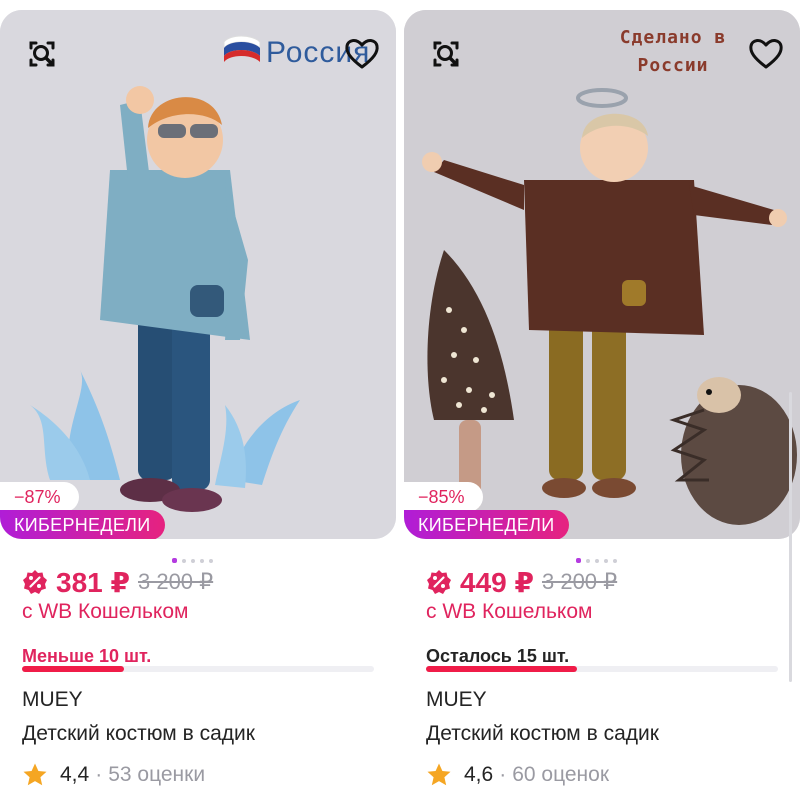 This screenshot has height=792, width=800. Describe the element at coordinates (156, 775) in the screenshot. I see `reviews-count: 53 оценки` at that location.